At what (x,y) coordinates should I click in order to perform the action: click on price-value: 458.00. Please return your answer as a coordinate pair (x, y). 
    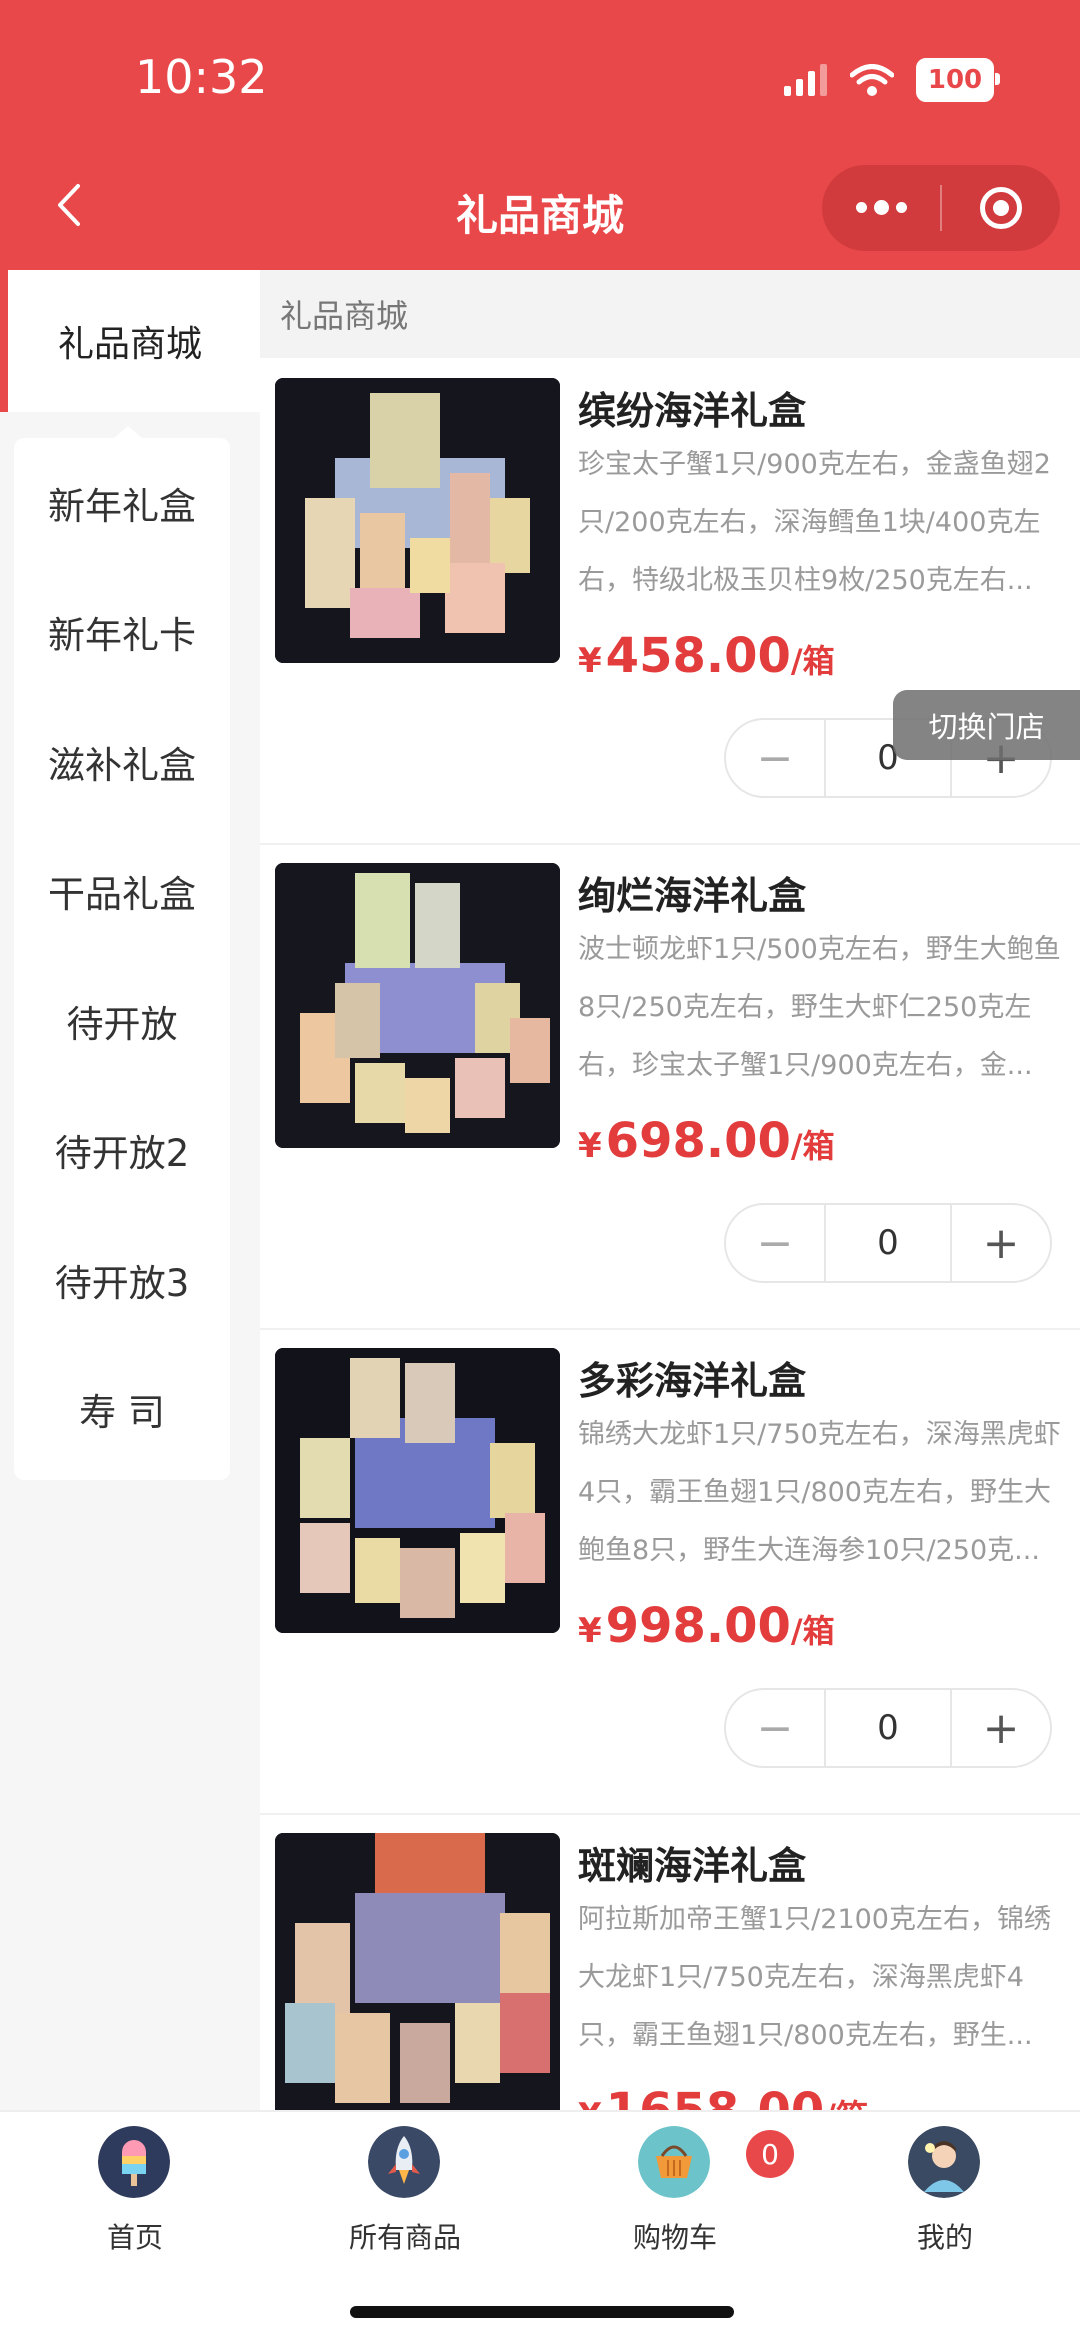
    Looking at the image, I should click on (698, 656).